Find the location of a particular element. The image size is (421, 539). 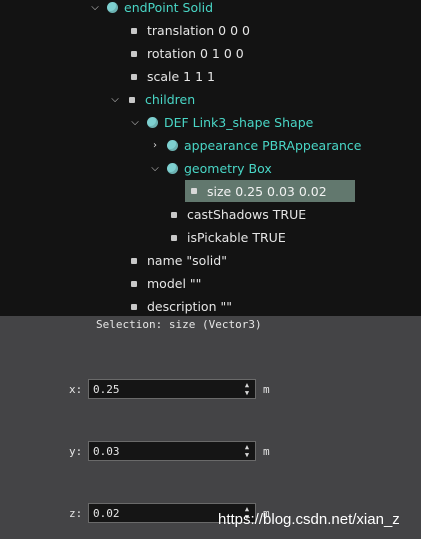

tree-node-appearance: › appearance PBRAppearance is located at coordinates (255, 145).